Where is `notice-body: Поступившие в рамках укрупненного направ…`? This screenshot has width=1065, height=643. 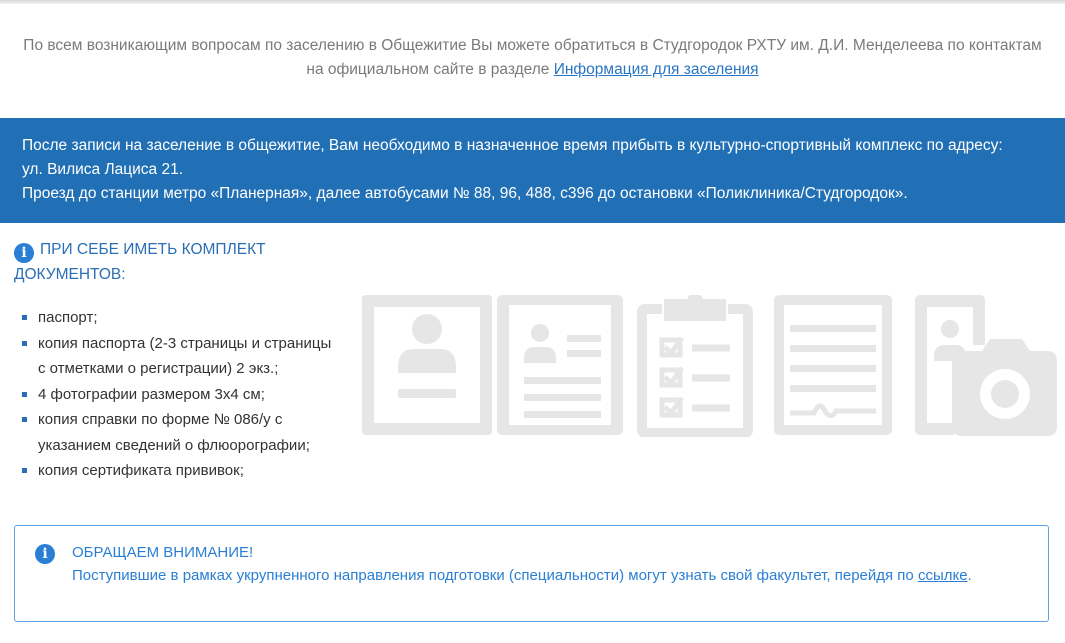 notice-body: Поступившие в рамках укрупненного направ… is located at coordinates (547, 575).